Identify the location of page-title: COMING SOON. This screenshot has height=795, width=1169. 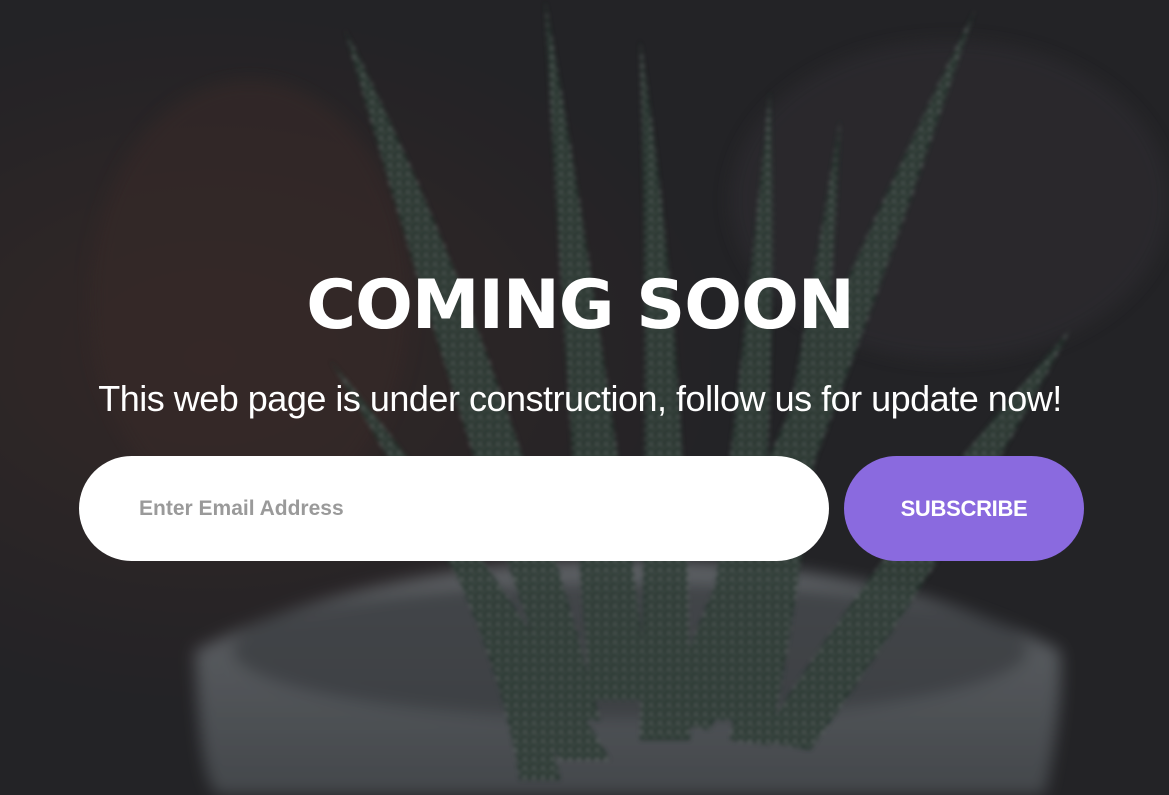
(580, 305).